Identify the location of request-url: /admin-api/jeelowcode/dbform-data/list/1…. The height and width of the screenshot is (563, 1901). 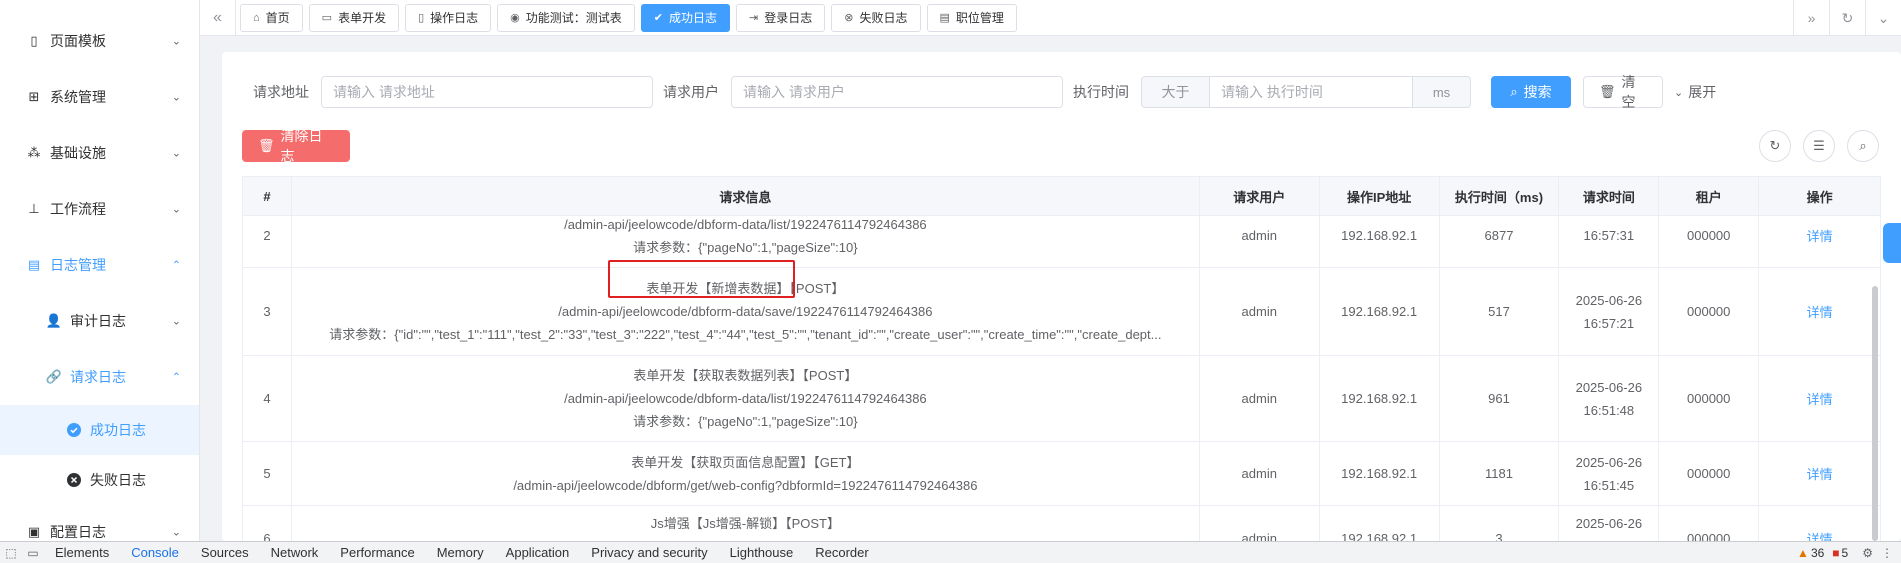
(745, 398).